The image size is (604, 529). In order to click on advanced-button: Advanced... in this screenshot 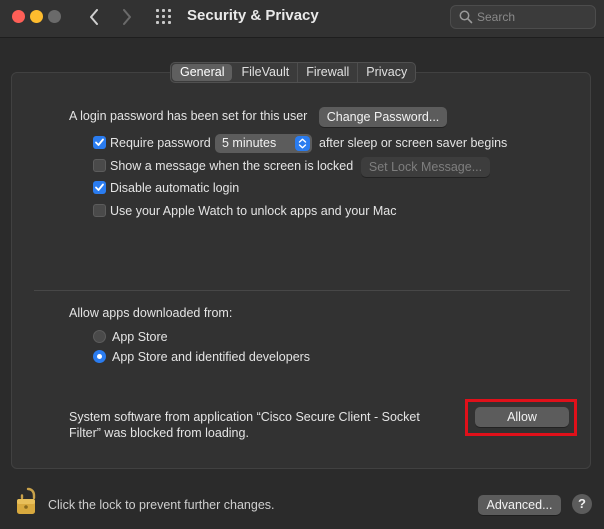, I will do `click(519, 505)`.